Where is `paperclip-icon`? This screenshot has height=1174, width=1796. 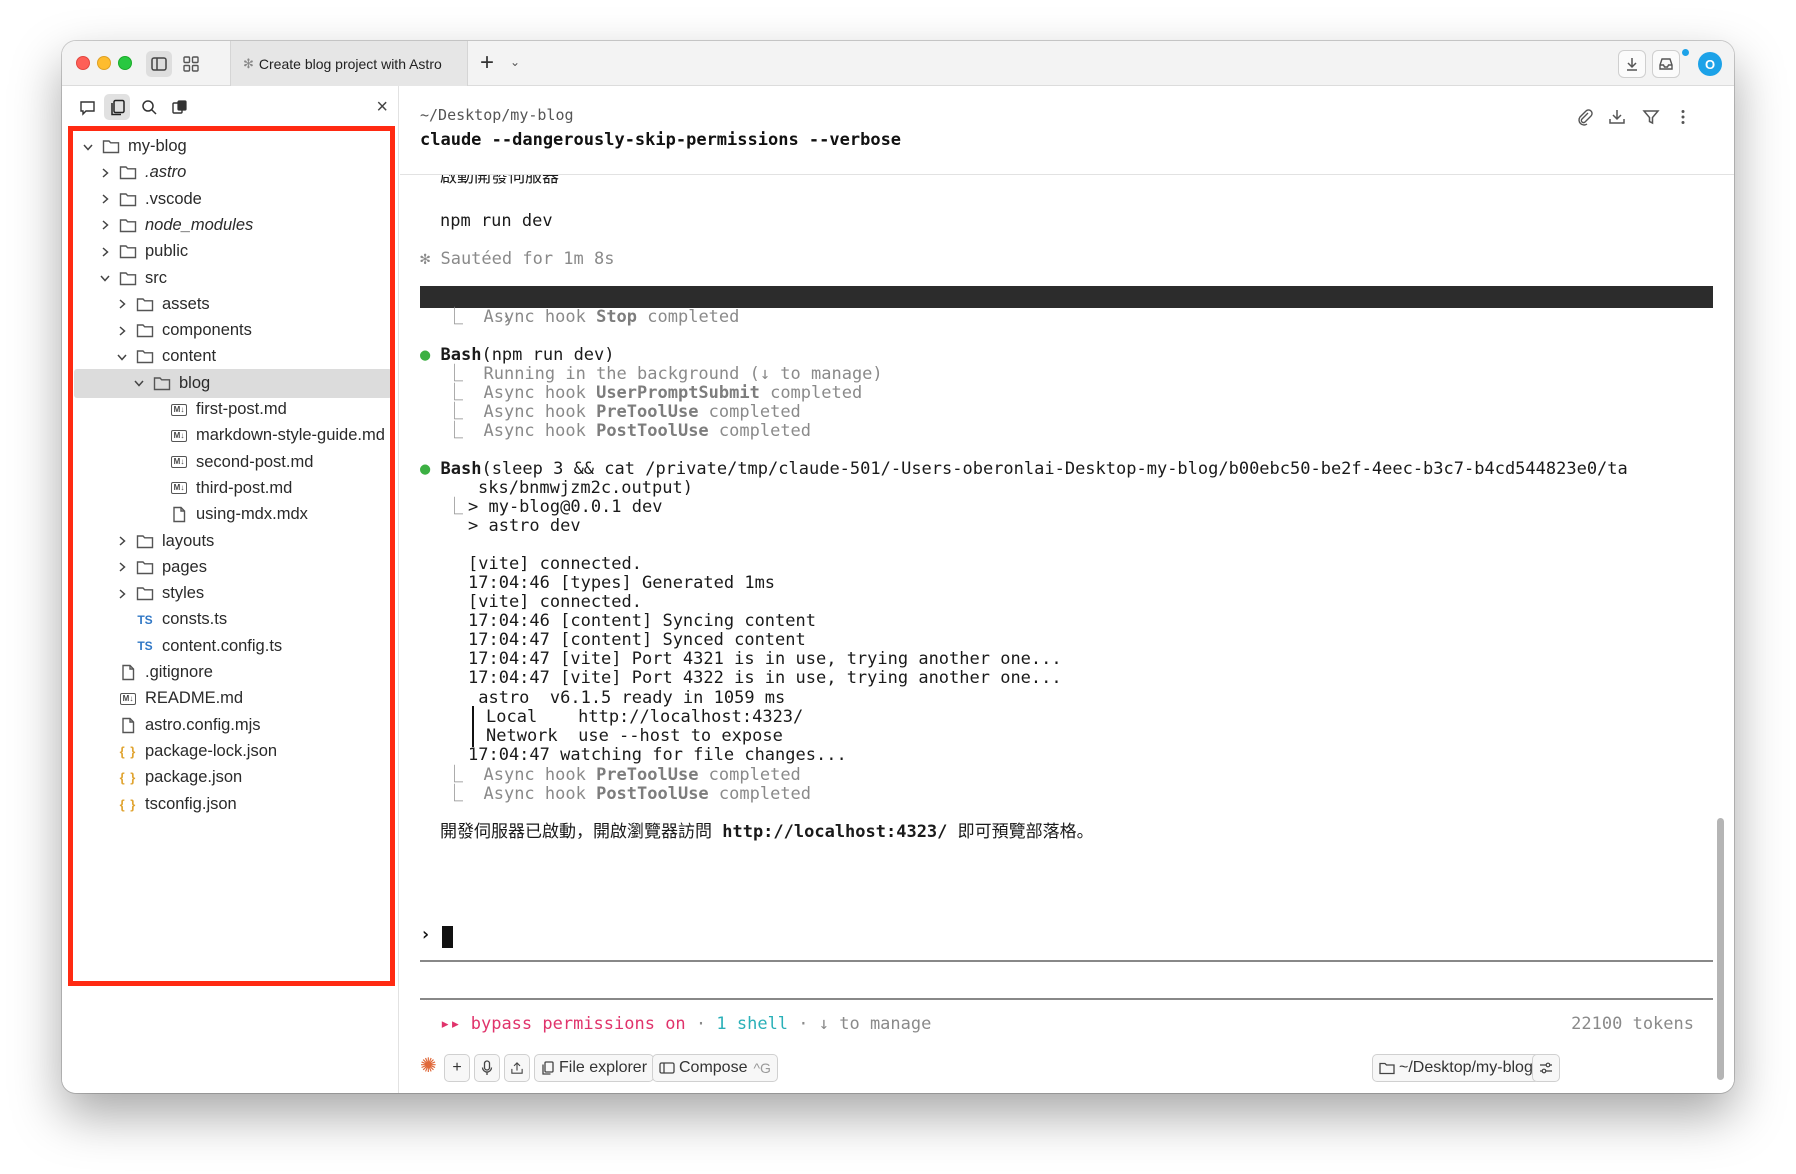
paperclip-icon is located at coordinates (1585, 117).